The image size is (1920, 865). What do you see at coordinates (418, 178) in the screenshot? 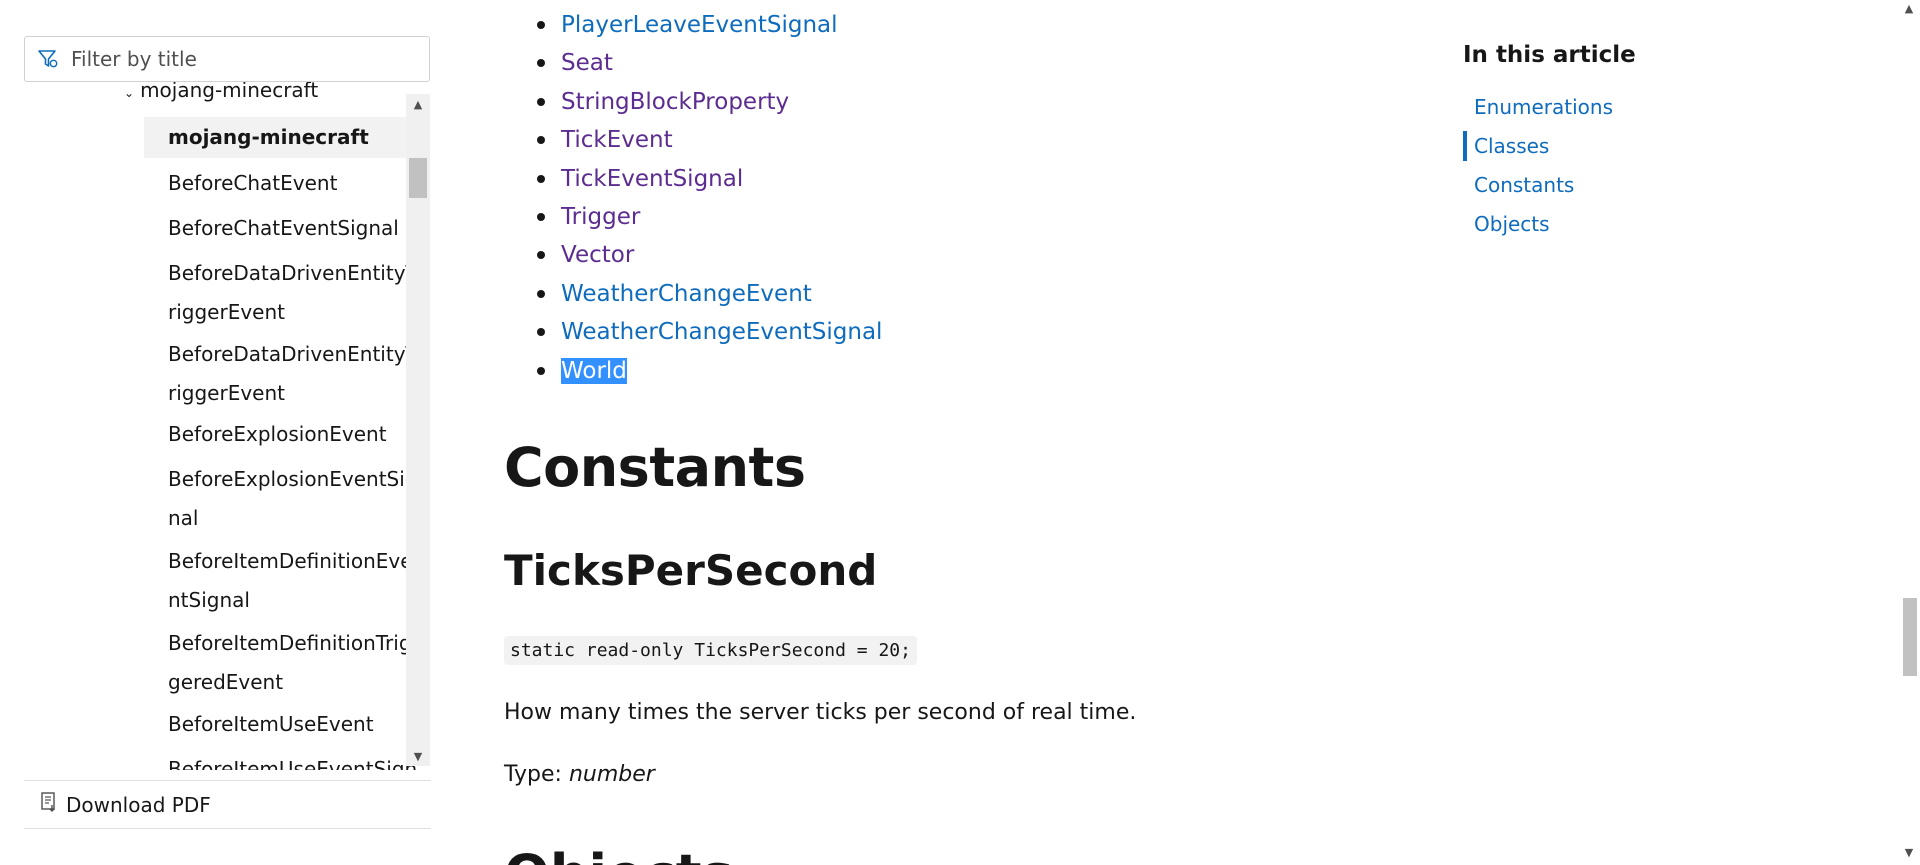
I see `sidebar-scroll-thumb` at bounding box center [418, 178].